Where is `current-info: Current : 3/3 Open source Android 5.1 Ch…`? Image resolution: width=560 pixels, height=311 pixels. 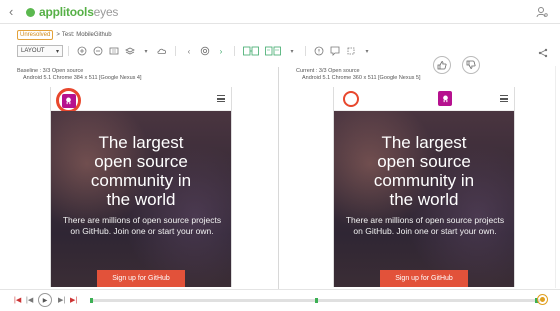 current-info: Current : 3/3 Open source Android 5.1 Ch… is located at coordinates (358, 75).